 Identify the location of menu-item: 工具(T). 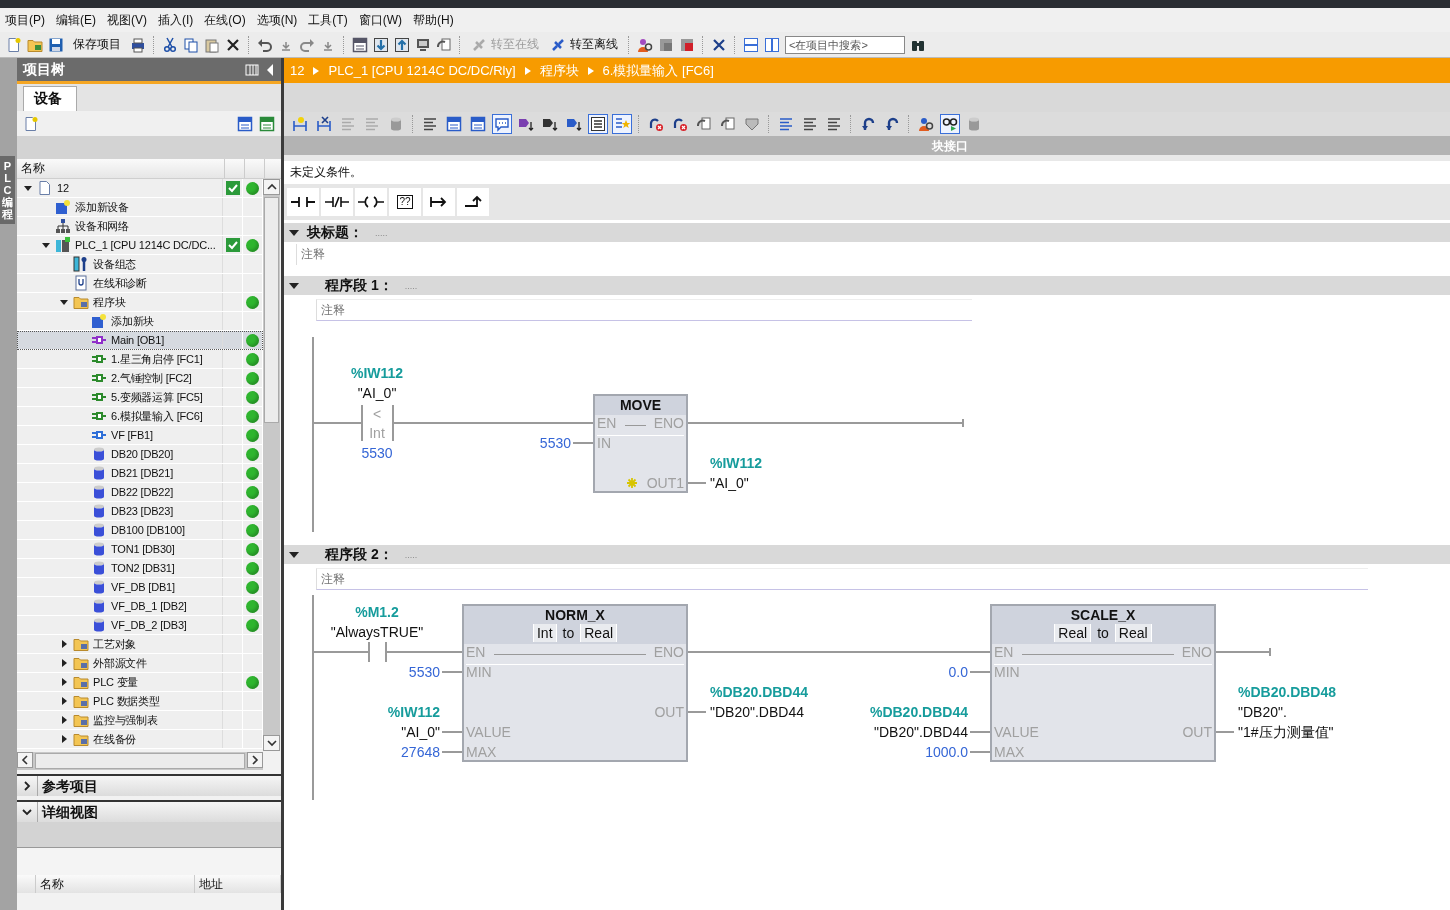
(330, 20).